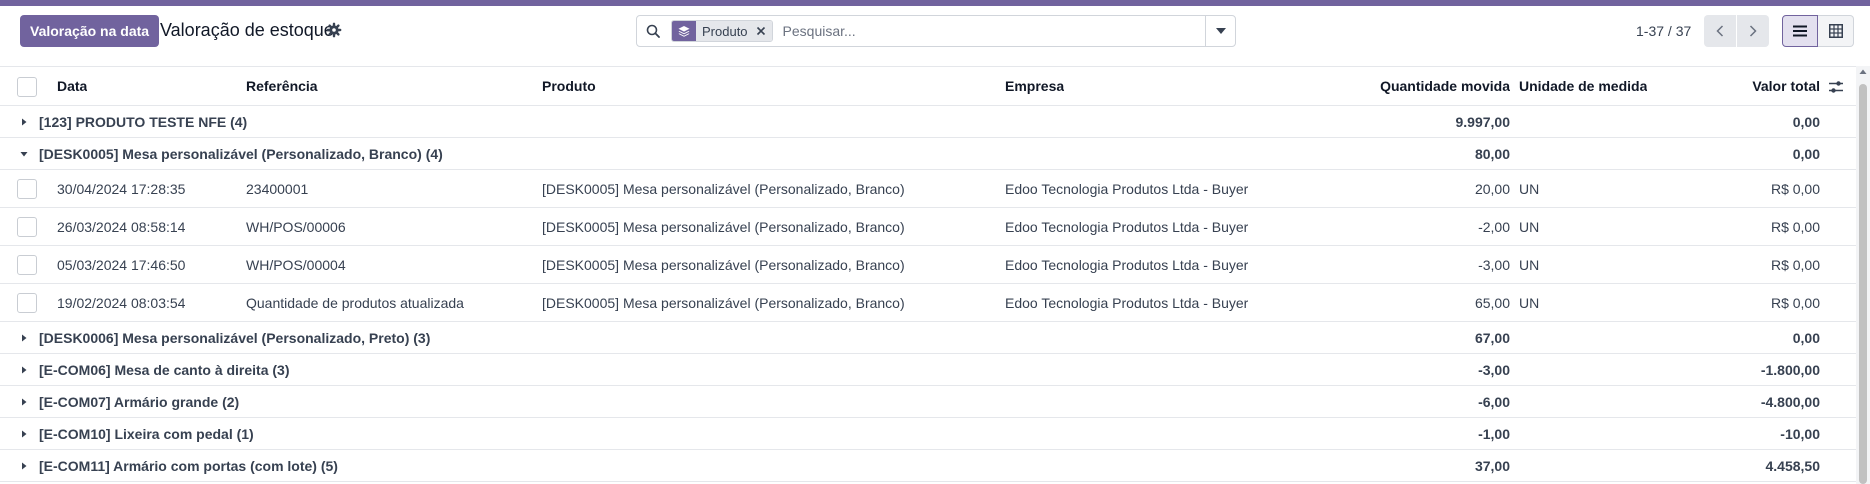 The image size is (1870, 484). What do you see at coordinates (1494, 369) in the screenshot?
I see `group-quantity: -3,00` at bounding box center [1494, 369].